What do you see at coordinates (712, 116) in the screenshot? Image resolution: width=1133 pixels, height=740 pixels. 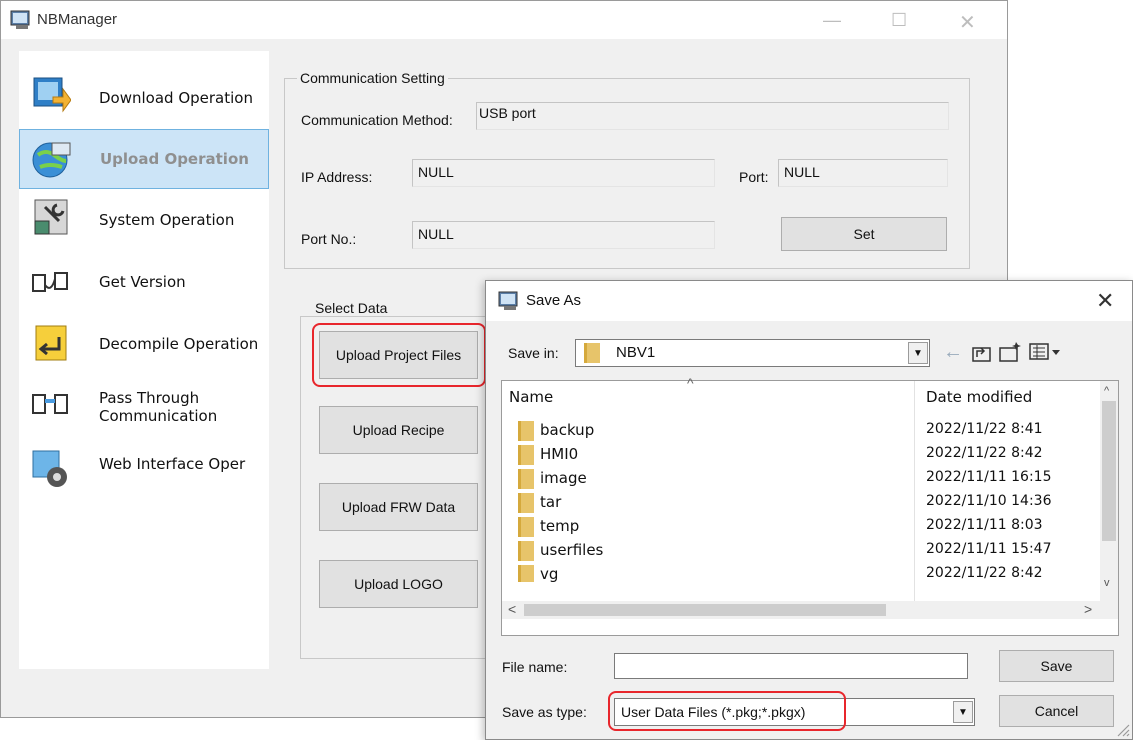 I see `communication-method-field: USB port` at bounding box center [712, 116].